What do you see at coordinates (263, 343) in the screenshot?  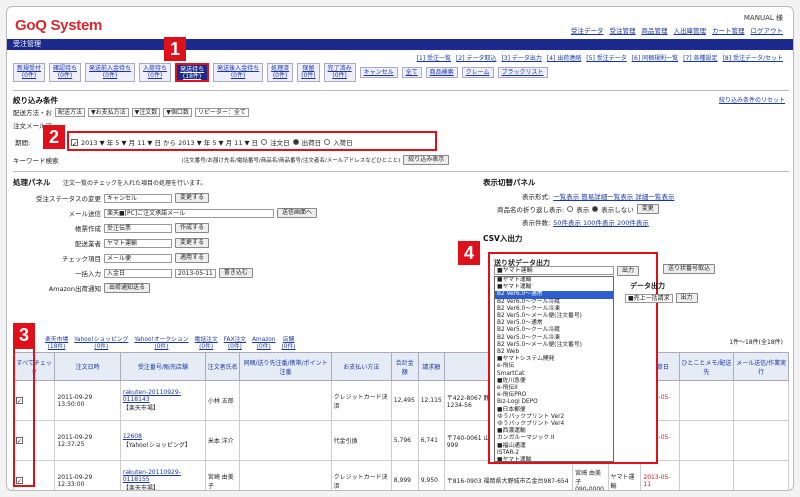 I see `channel-tab: Amazon (0件)` at bounding box center [263, 343].